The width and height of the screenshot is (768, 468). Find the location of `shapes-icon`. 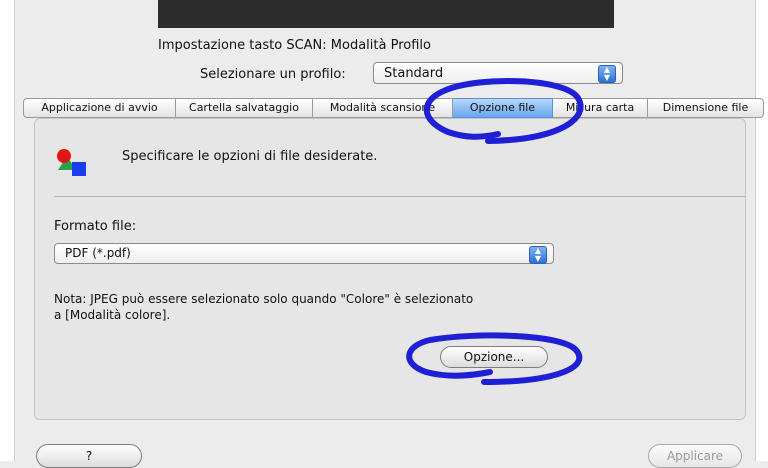

shapes-icon is located at coordinates (71, 162).